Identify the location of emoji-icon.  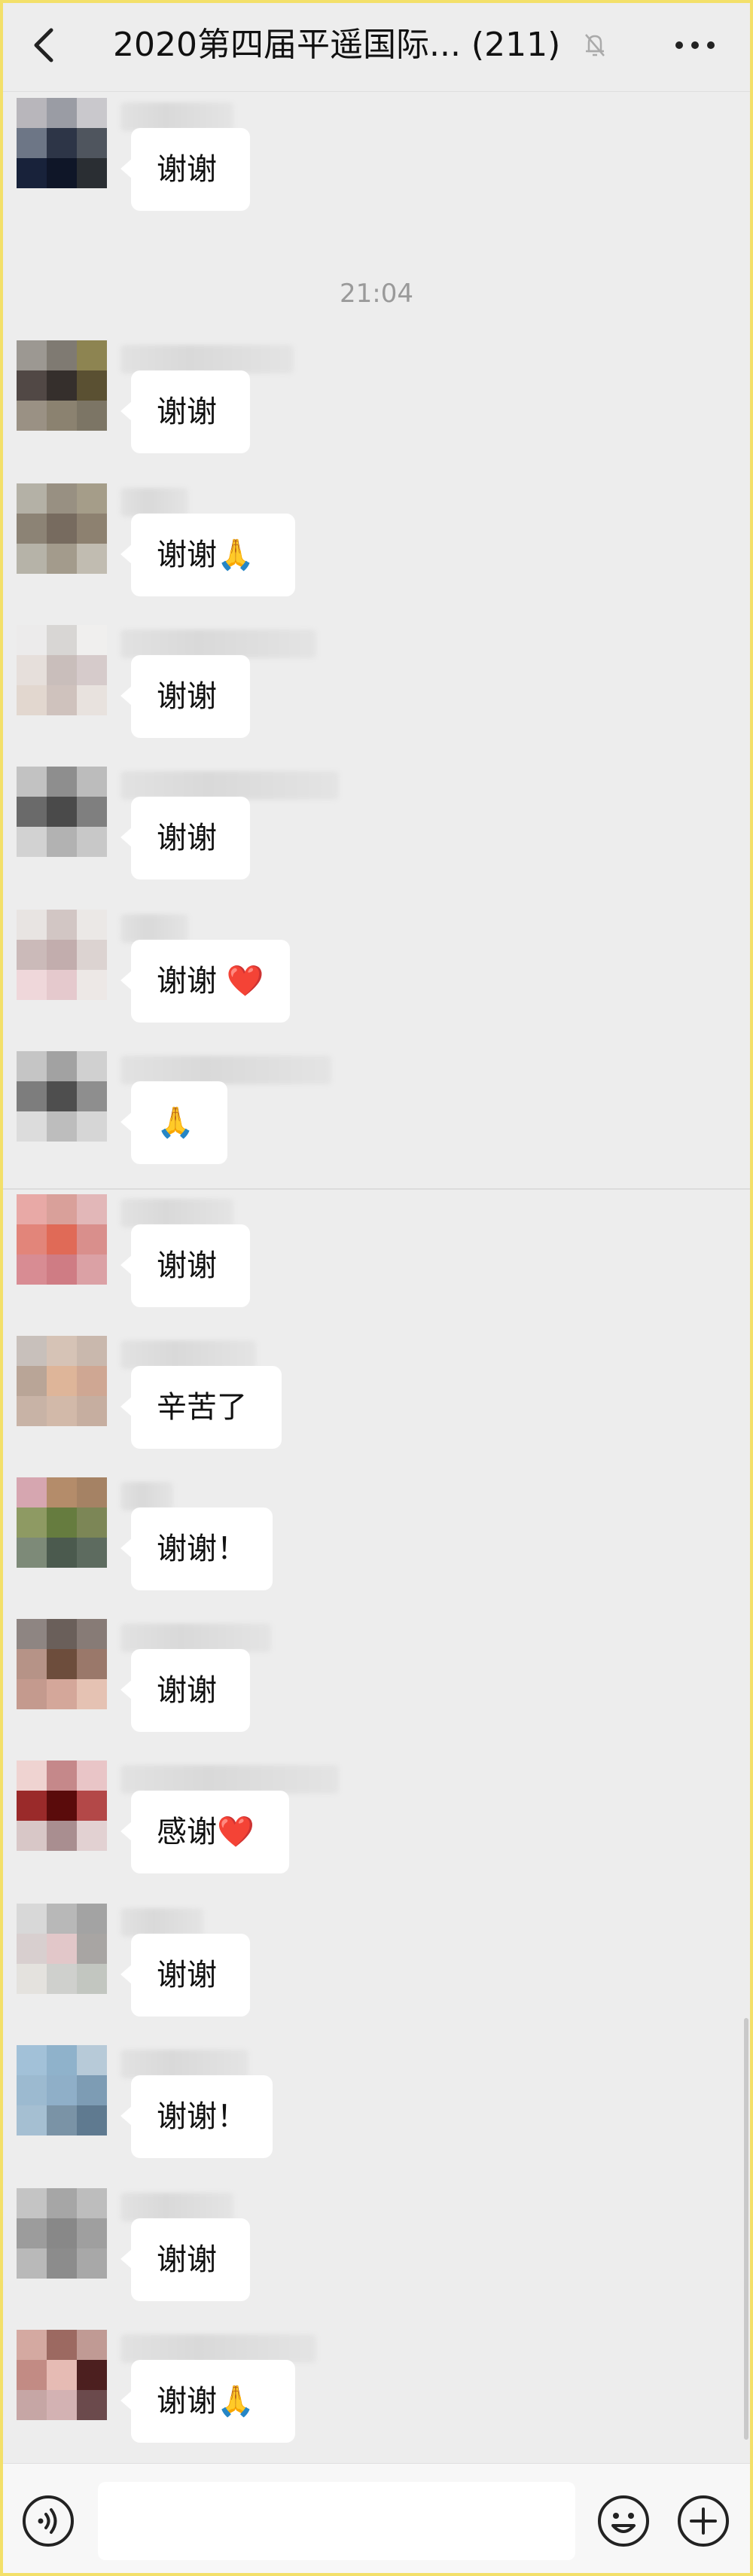
(623, 2521).